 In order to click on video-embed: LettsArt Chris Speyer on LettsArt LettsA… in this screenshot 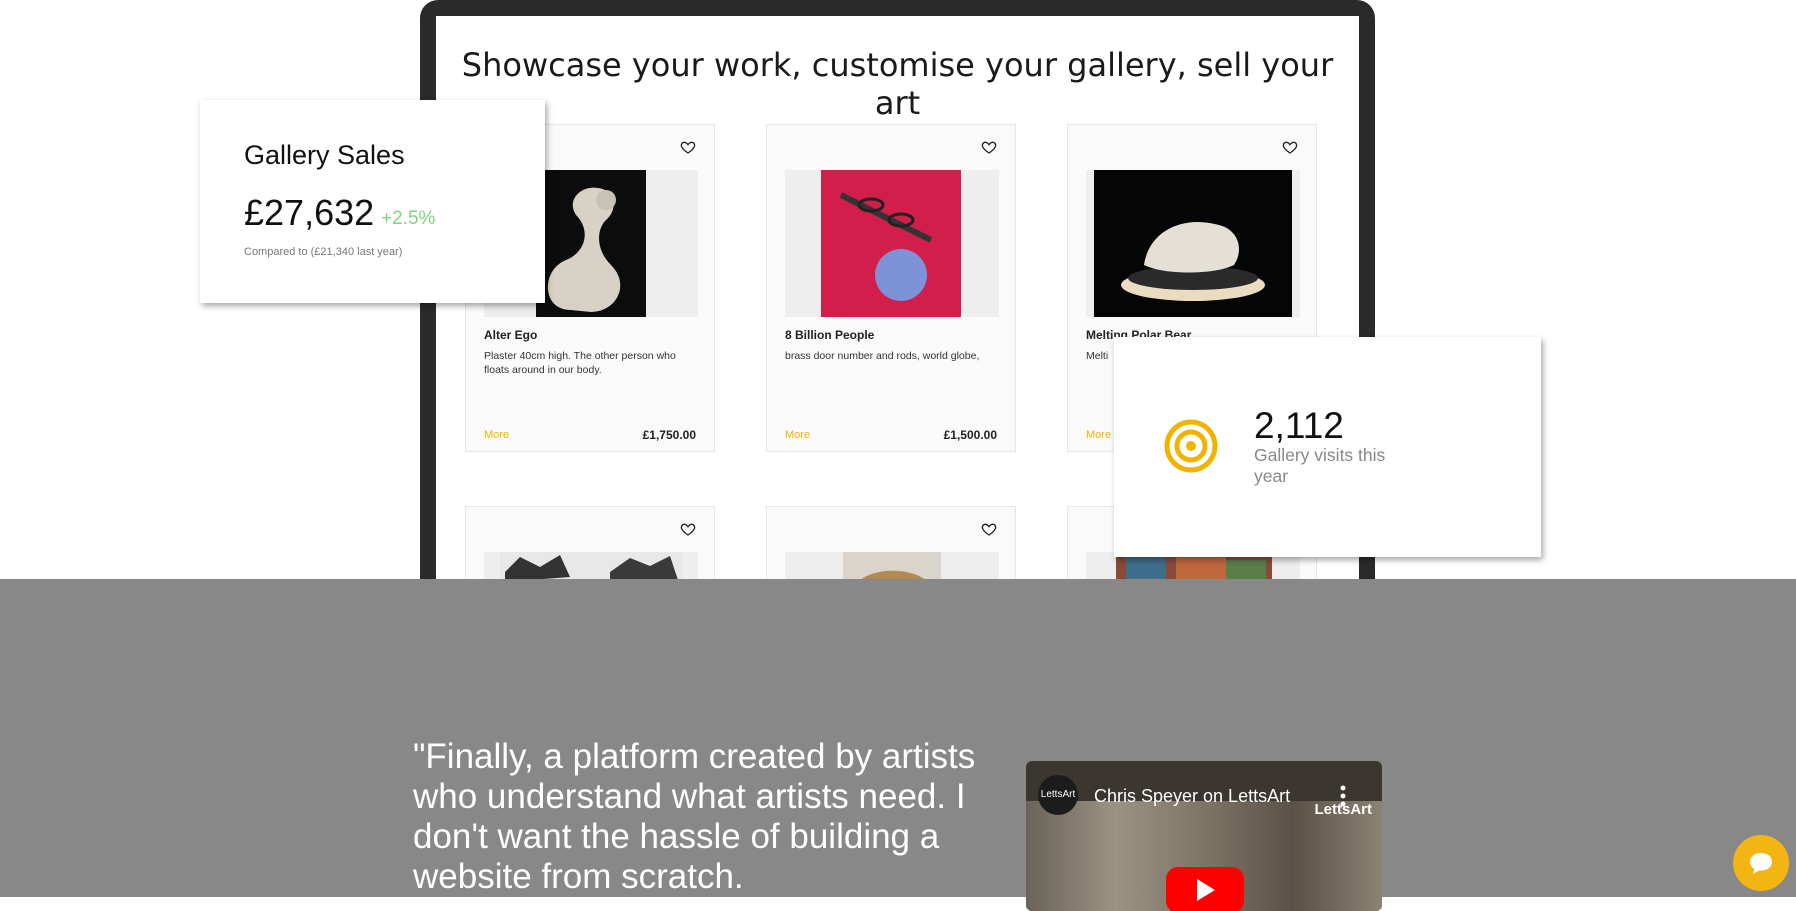, I will do `click(1204, 836)`.